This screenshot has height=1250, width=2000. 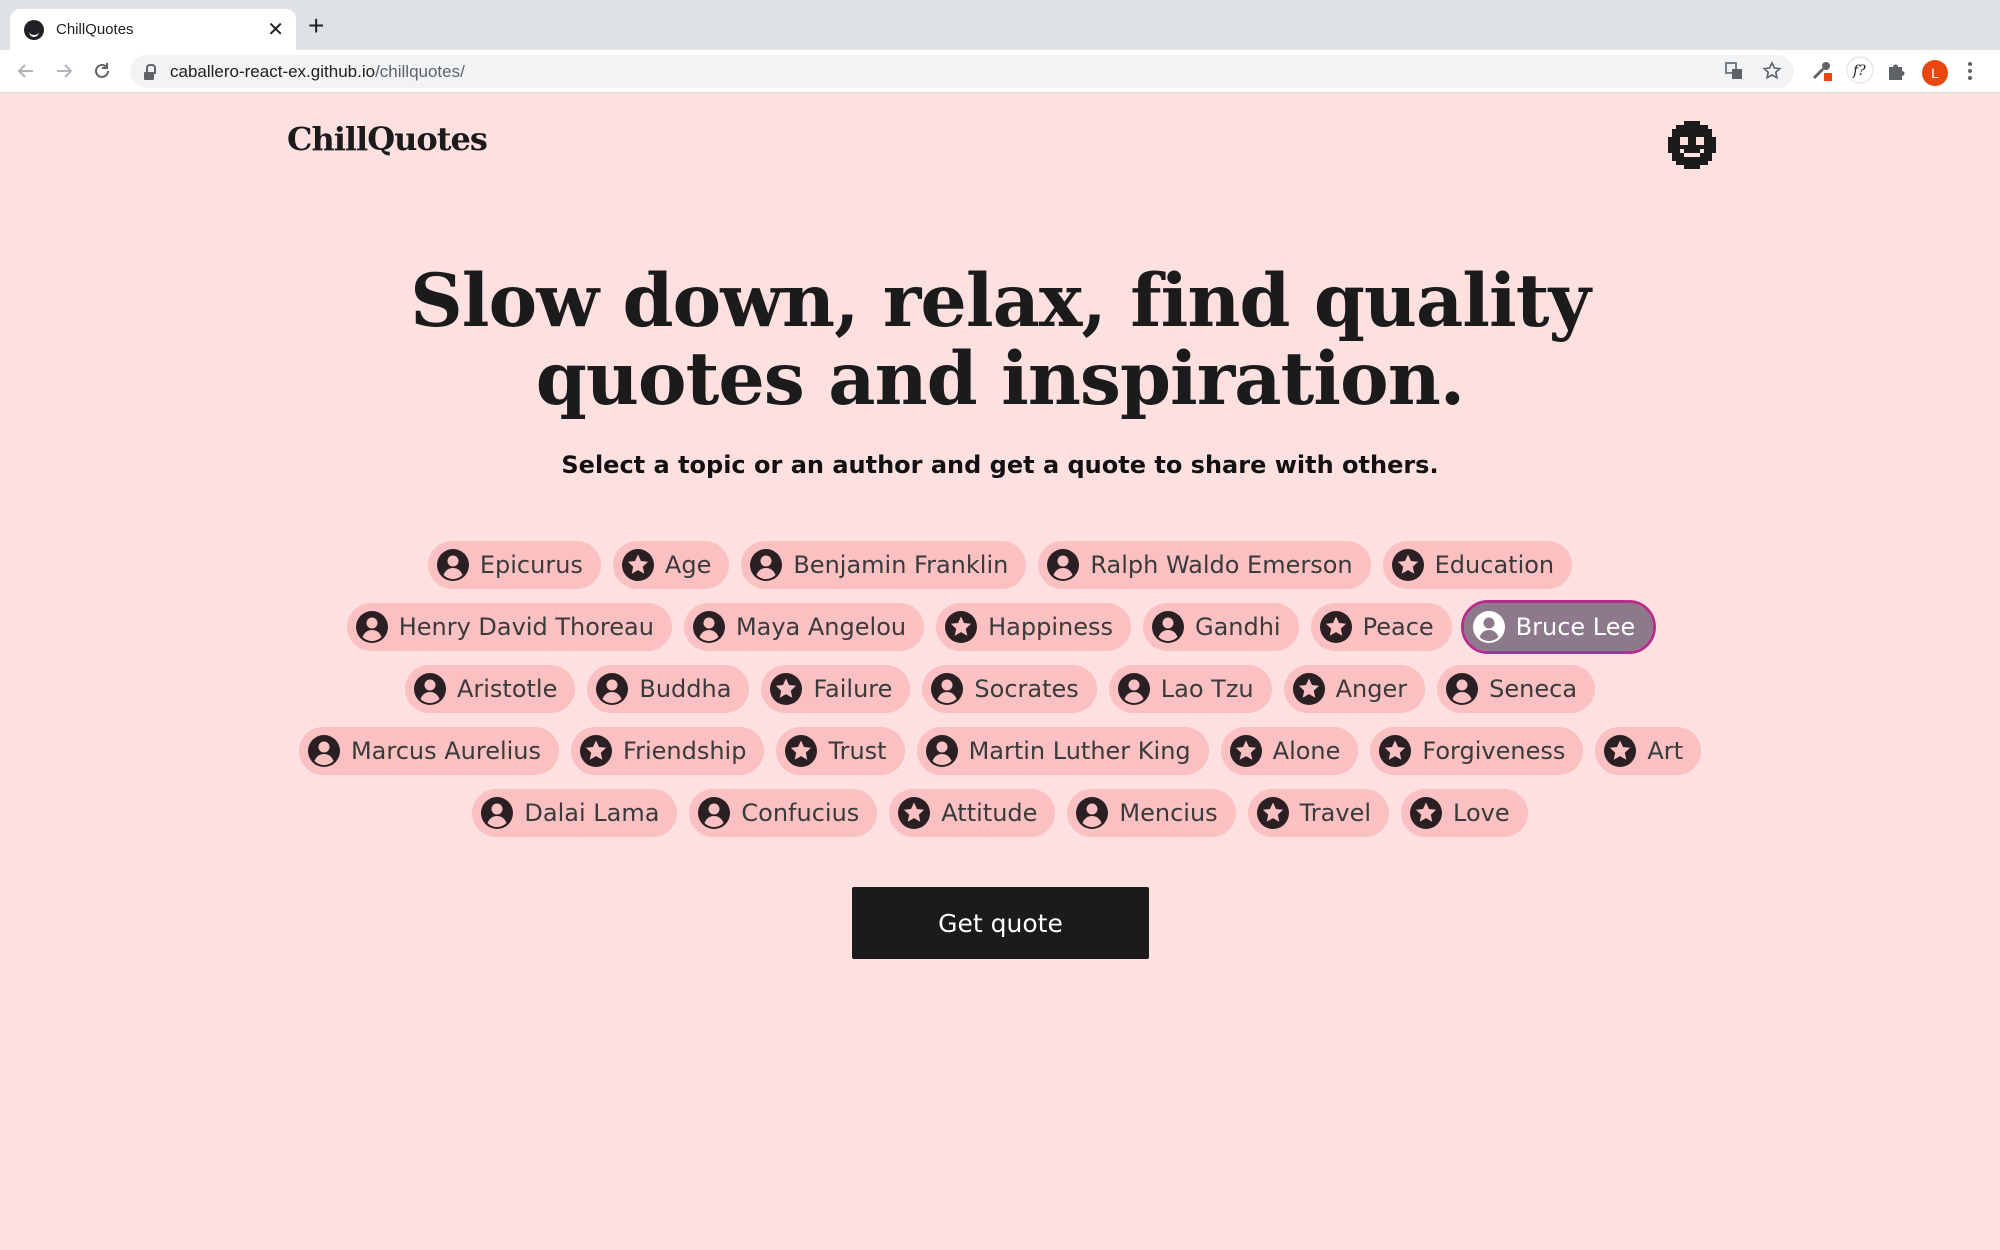 What do you see at coordinates (1237, 627) in the screenshot?
I see `chip-label: Gandhi` at bounding box center [1237, 627].